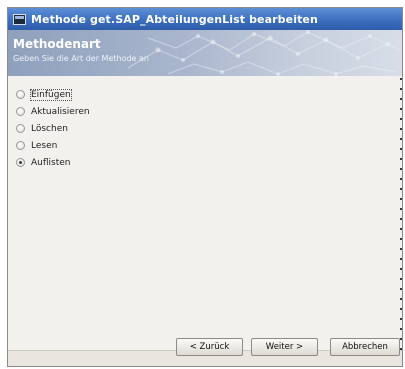 This screenshot has height=369, width=405. I want to click on radio-label: Löschen, so click(49, 128).